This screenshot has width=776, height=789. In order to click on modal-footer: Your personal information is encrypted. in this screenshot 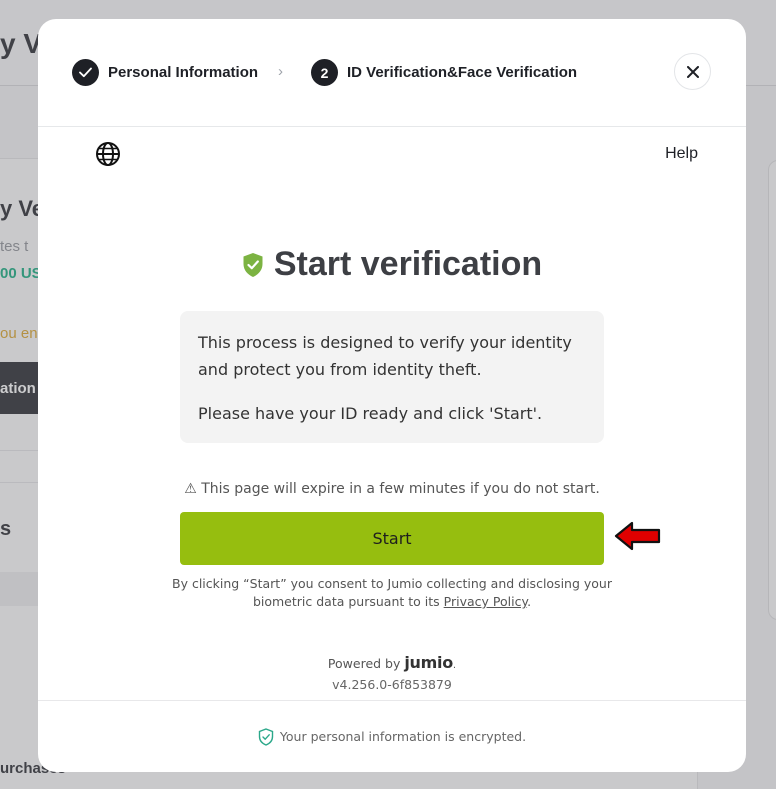, I will do `click(392, 736)`.